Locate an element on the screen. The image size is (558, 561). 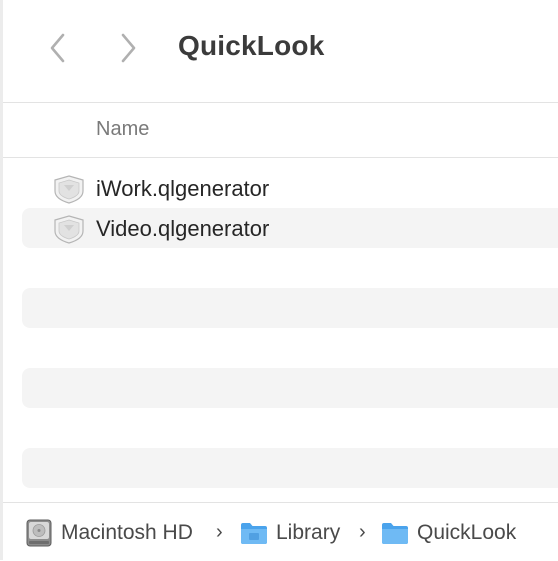
path-item-library: Library is located at coordinates (290, 533).